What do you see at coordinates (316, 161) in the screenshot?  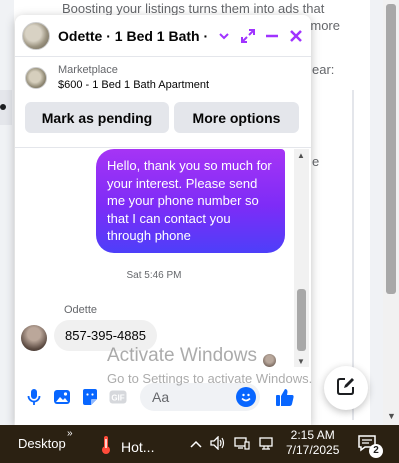 I see `background-edge-text-2: e` at bounding box center [316, 161].